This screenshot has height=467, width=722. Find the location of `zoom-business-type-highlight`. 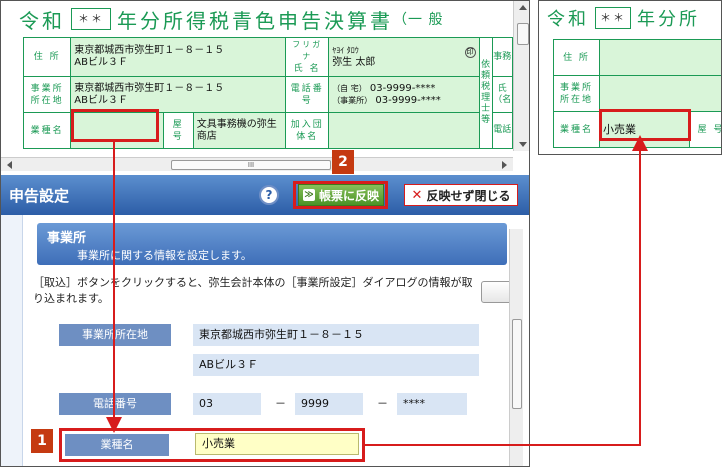

zoom-business-type-highlight is located at coordinates (645, 125).